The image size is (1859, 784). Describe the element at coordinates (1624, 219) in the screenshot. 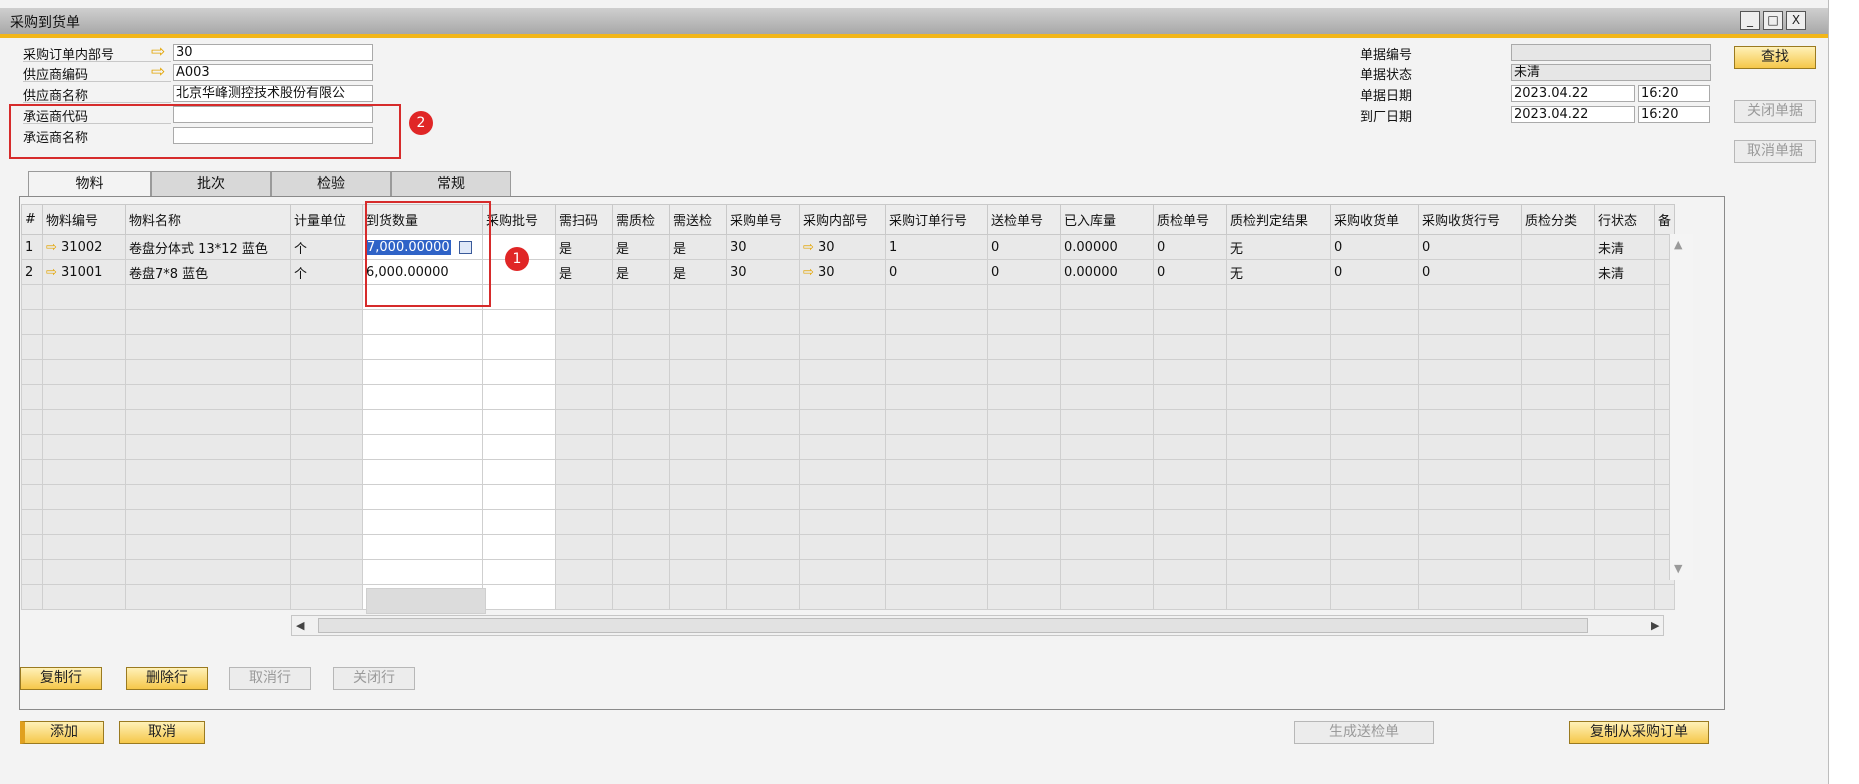

I see `column-header: 行状态` at that location.